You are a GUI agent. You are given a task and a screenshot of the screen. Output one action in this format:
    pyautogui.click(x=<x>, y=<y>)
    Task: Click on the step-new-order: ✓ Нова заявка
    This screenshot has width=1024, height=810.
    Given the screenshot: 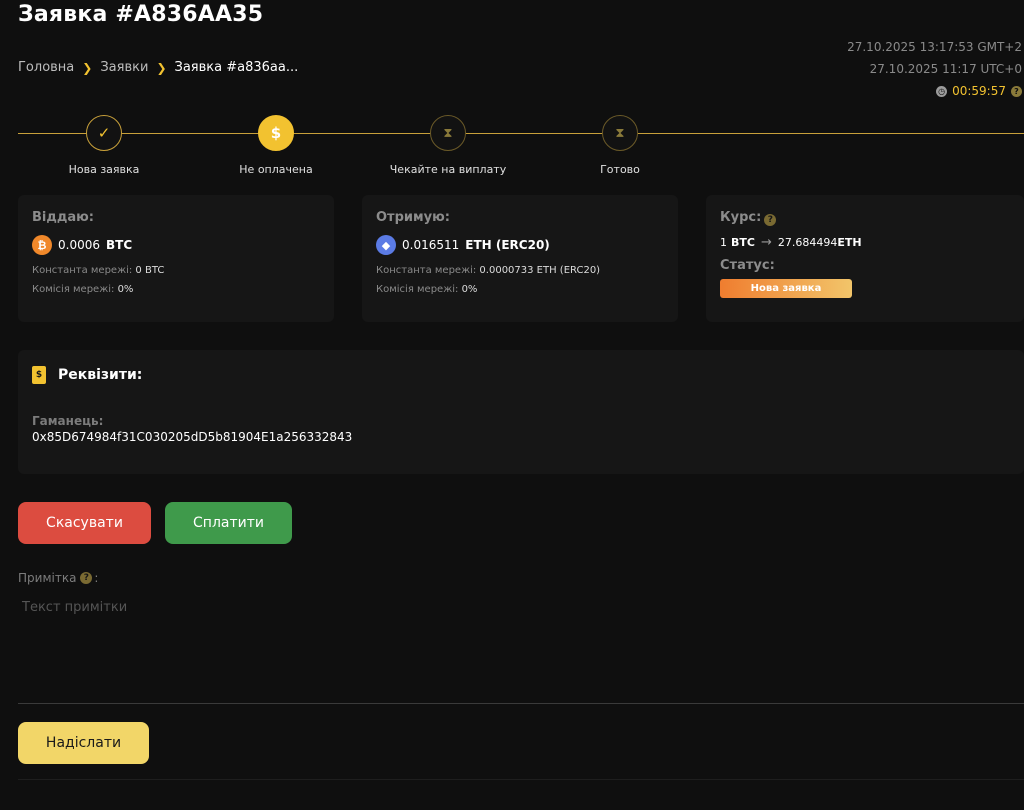 What is the action you would take?
    pyautogui.click(x=104, y=145)
    